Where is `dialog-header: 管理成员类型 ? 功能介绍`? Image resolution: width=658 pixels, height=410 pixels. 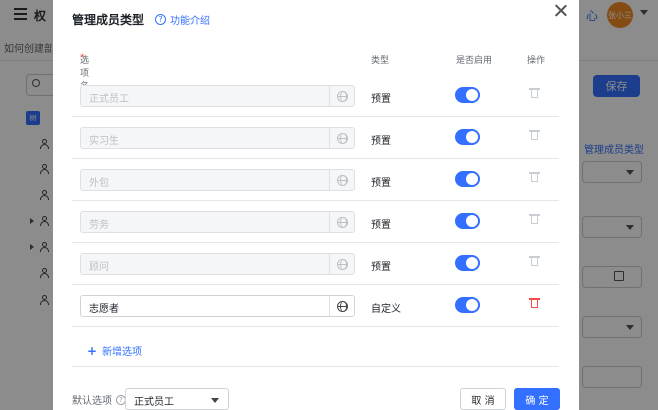 dialog-header: 管理成员类型 ? 功能介绍 is located at coordinates (141, 19).